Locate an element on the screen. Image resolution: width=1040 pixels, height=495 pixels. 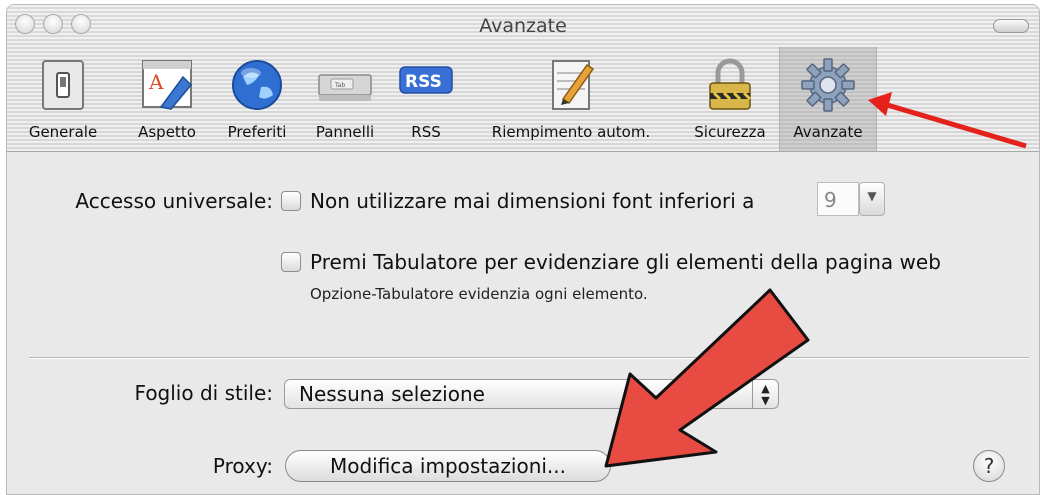
window-title: Avanzate is located at coordinates (523, 26).